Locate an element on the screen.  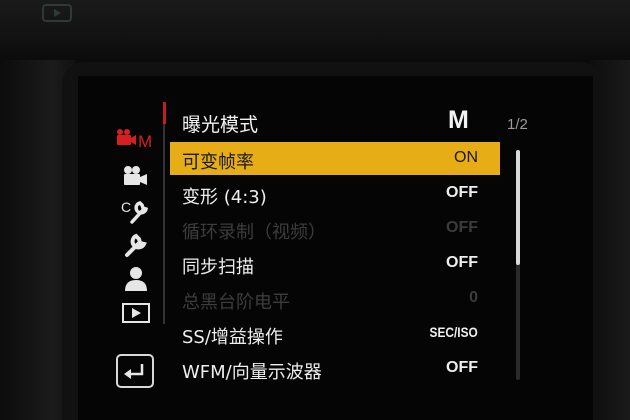
menu-item: 同步扫描 OFF is located at coordinates (335, 263).